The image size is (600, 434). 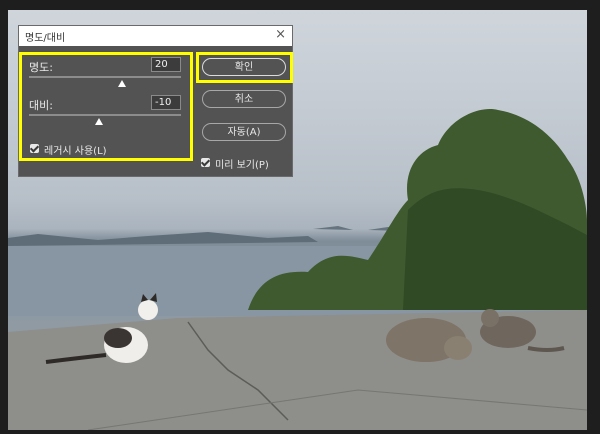 I want to click on contrast-slider-track, so click(x=105, y=115).